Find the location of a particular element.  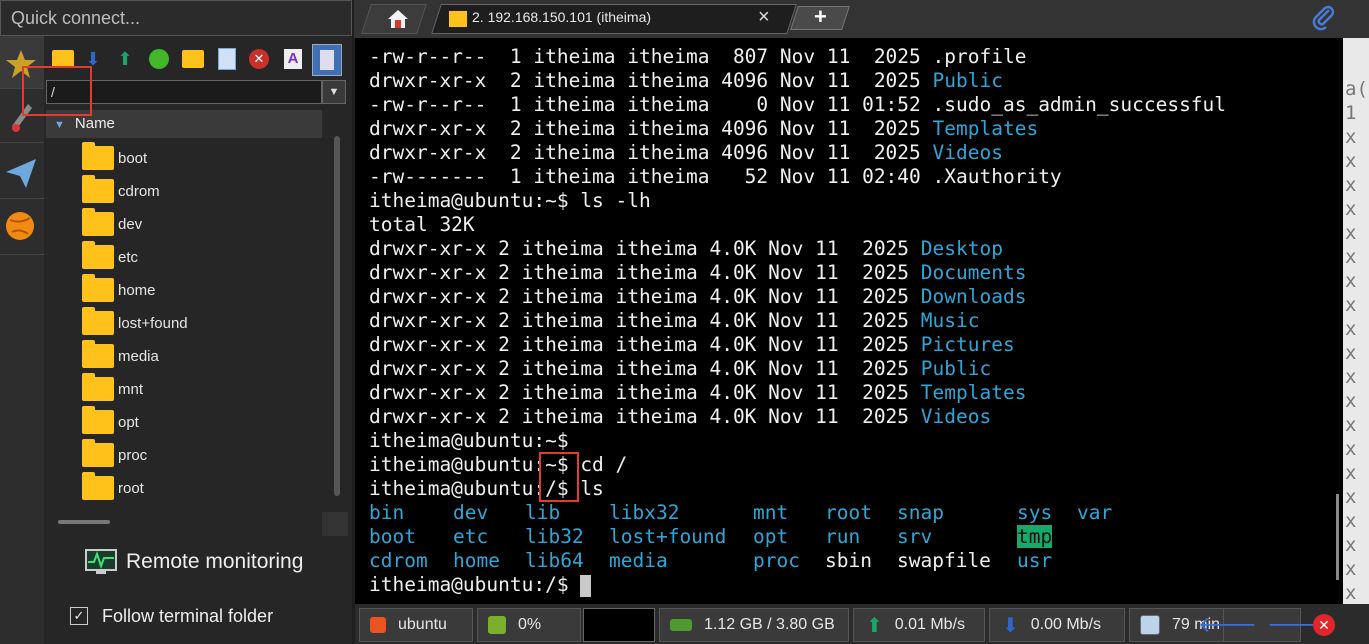

ls-entry-text: sys is located at coordinates (1035, 512).